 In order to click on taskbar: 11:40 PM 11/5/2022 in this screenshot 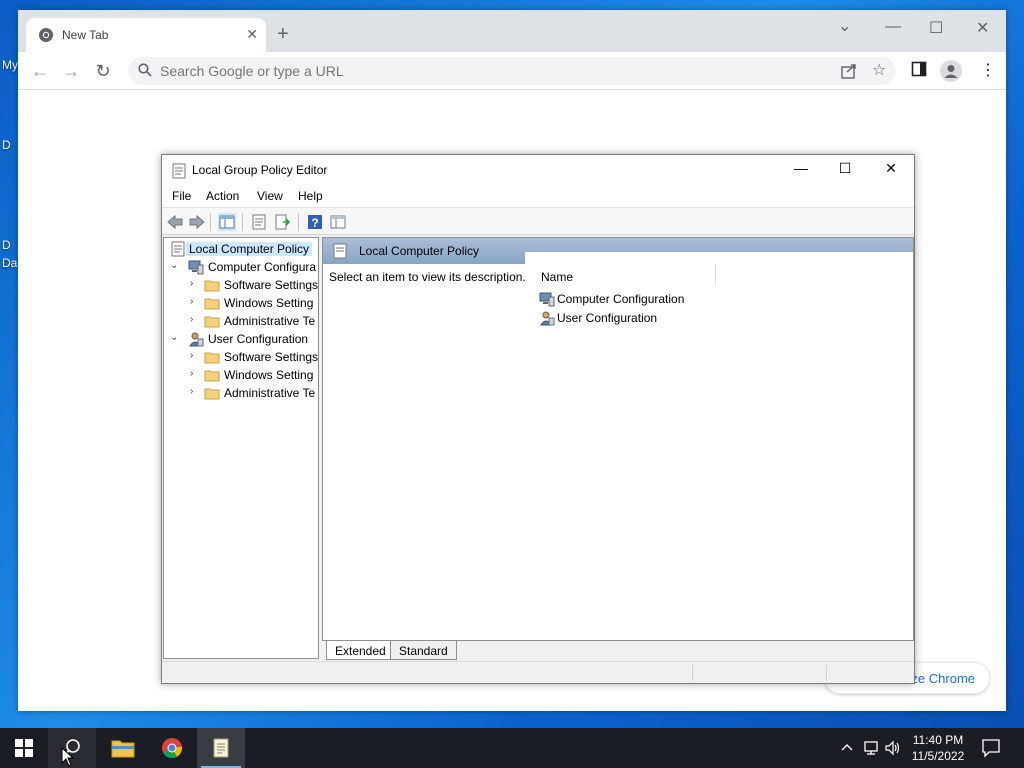, I will do `click(512, 748)`.